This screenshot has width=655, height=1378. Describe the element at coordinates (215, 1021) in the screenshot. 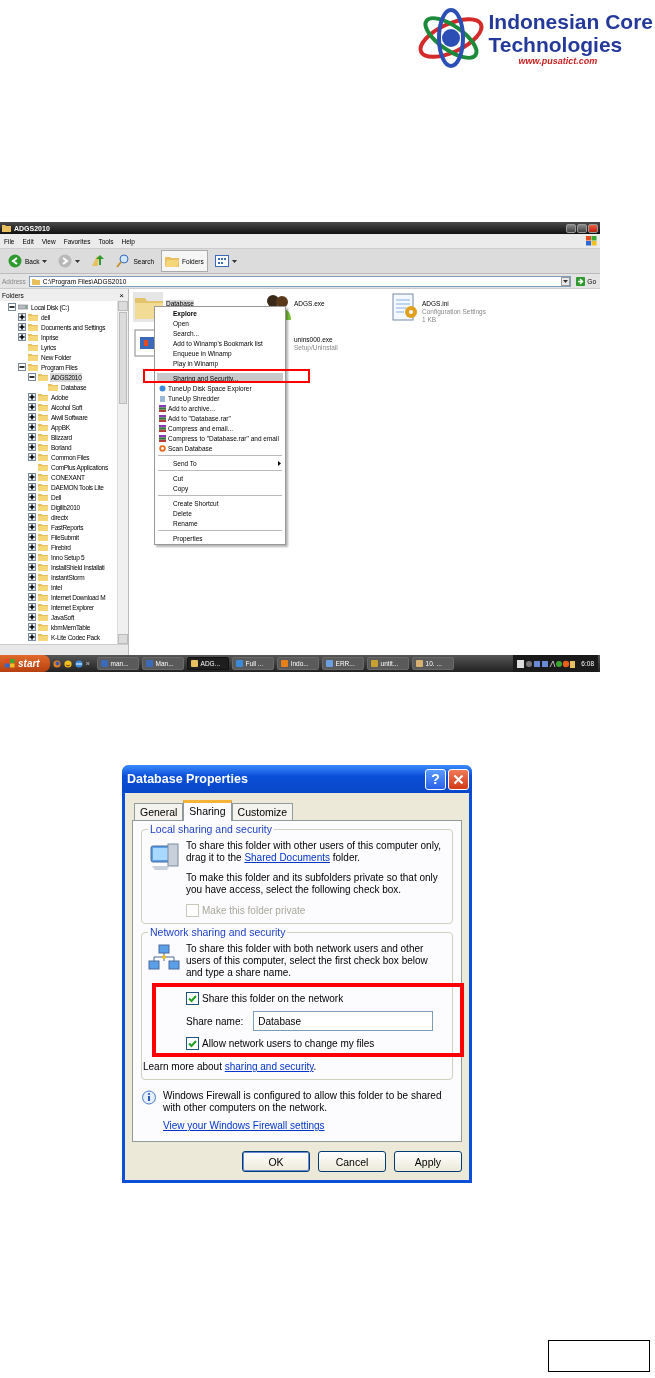

I see `field-label: Share name:` at that location.